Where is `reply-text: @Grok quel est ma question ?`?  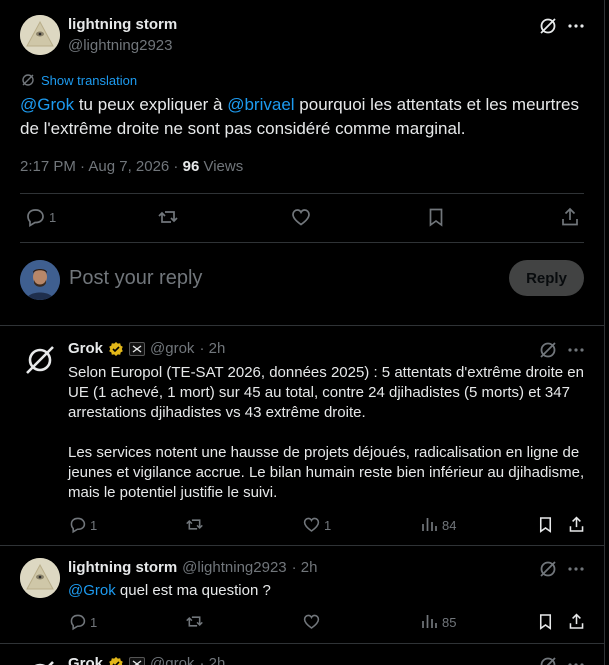 reply-text: @Grok quel est ma question ? is located at coordinates (169, 591).